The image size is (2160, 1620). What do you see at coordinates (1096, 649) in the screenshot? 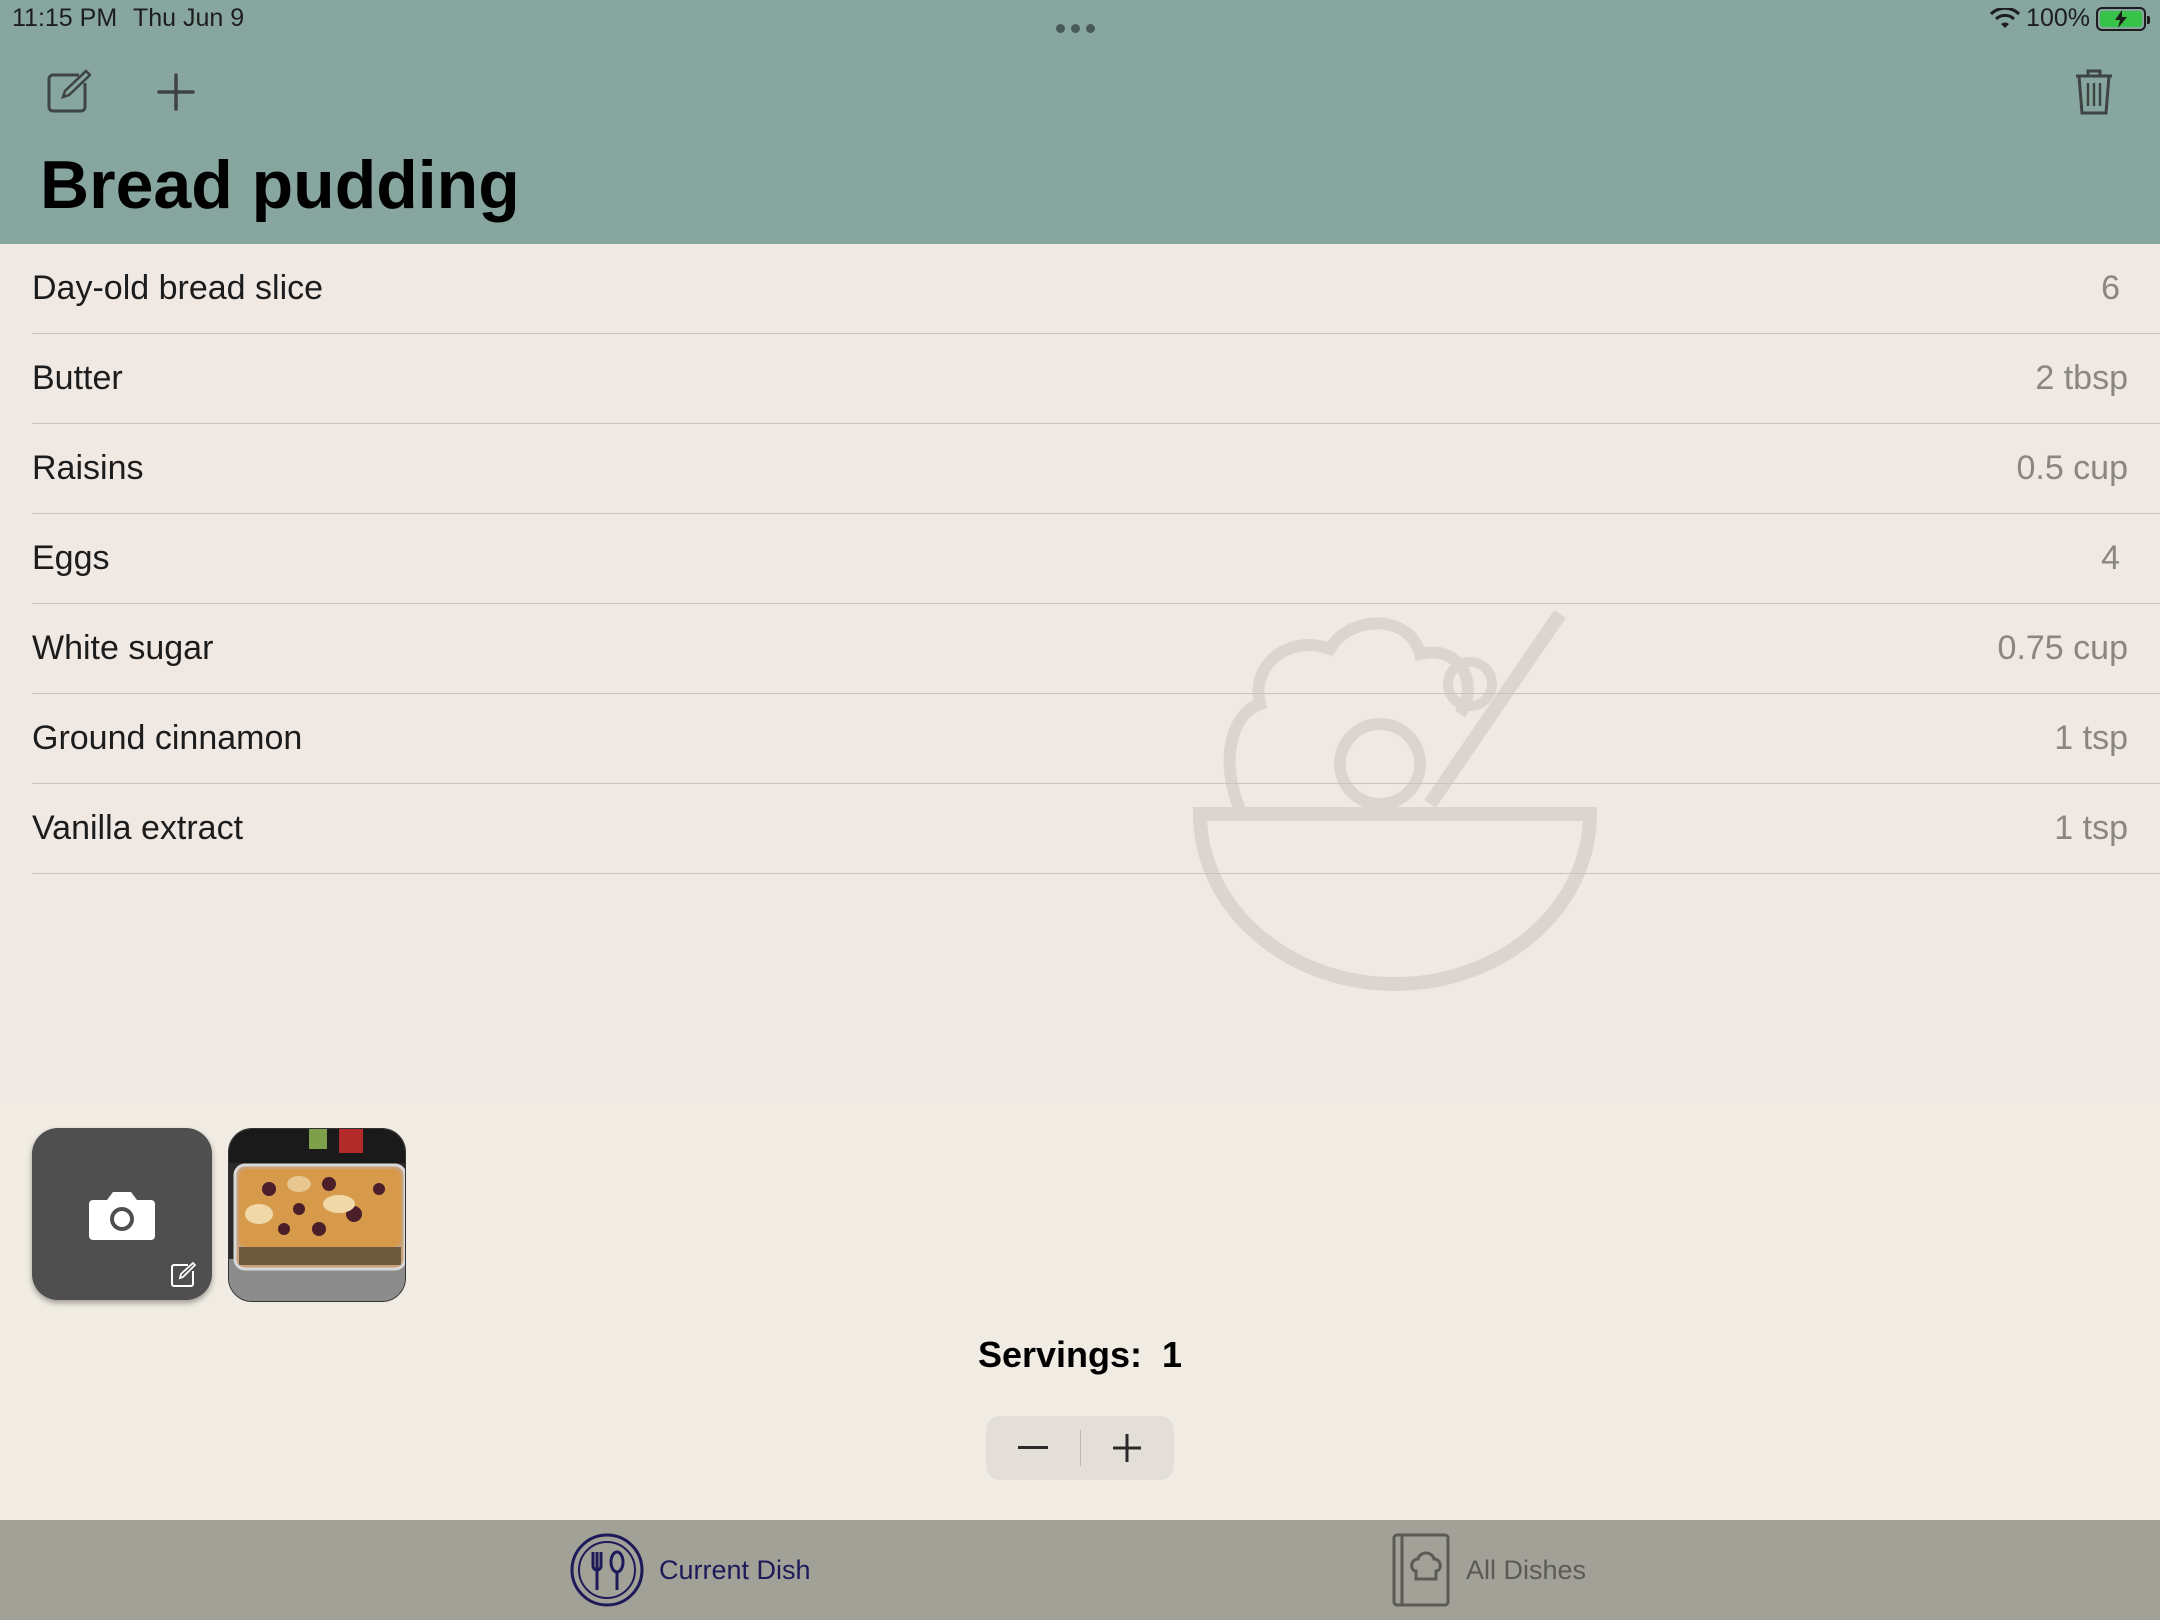
I see `ingredient-row: White sugar 0.75 cup` at bounding box center [1096, 649].